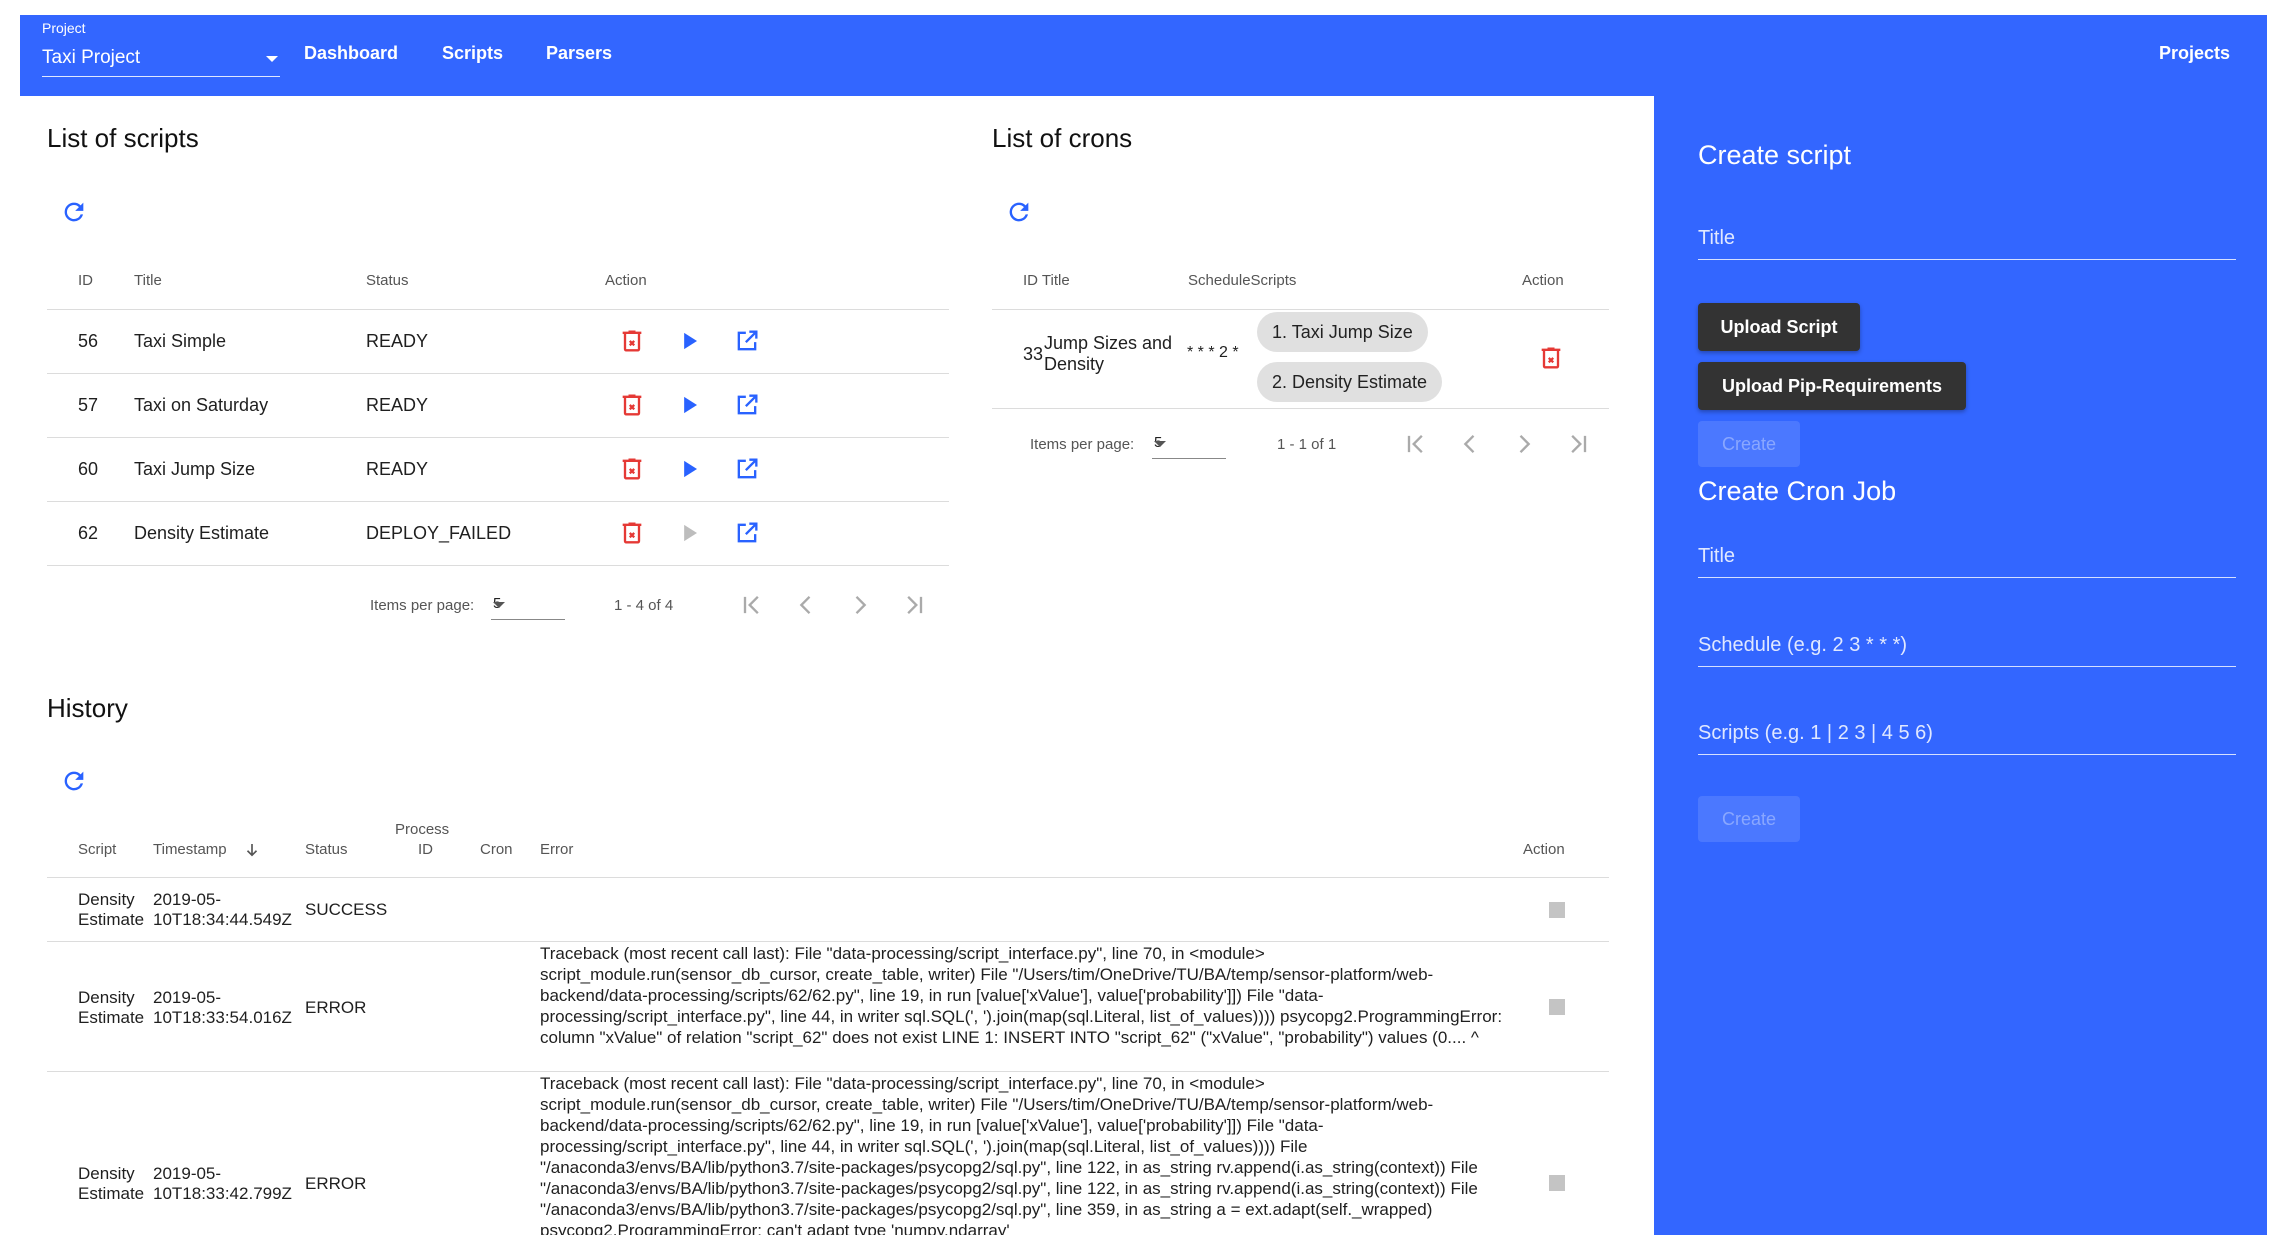 The height and width of the screenshot is (1250, 2282). Describe the element at coordinates (1749, 819) in the screenshot. I see `create-cron-button: Create` at that location.